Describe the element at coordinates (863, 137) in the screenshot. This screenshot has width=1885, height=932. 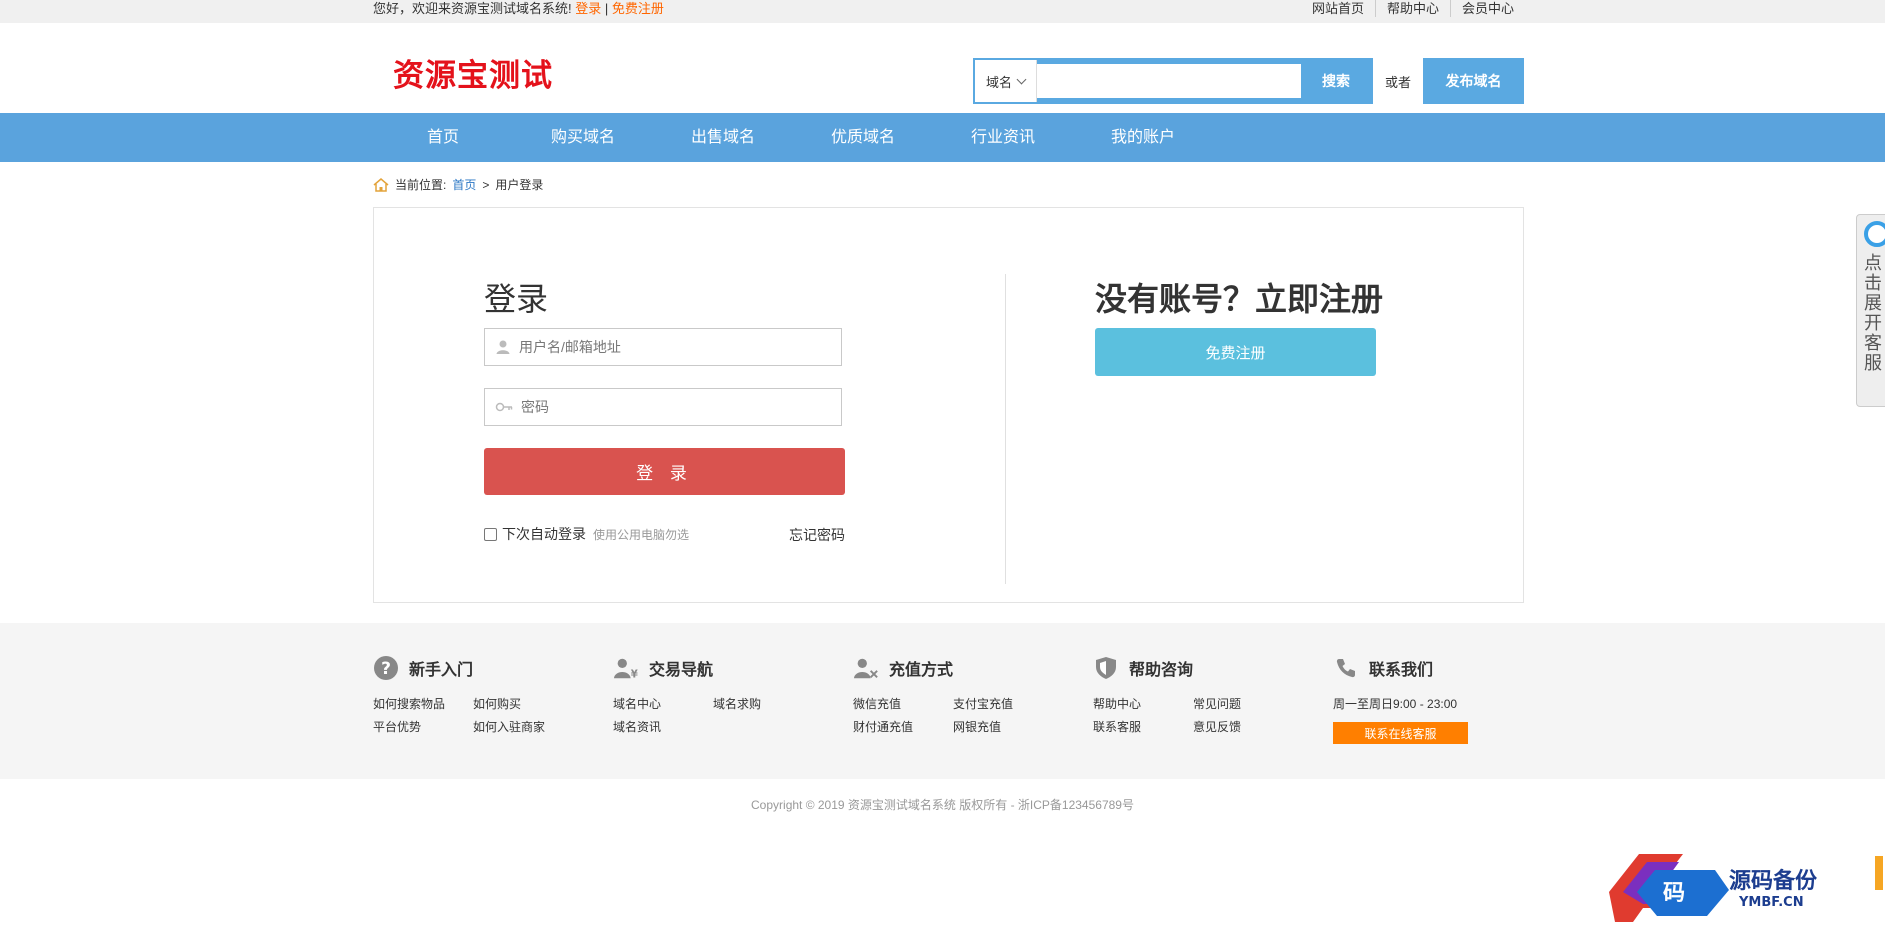
I see `nav-item-premium: 优质域名` at that location.